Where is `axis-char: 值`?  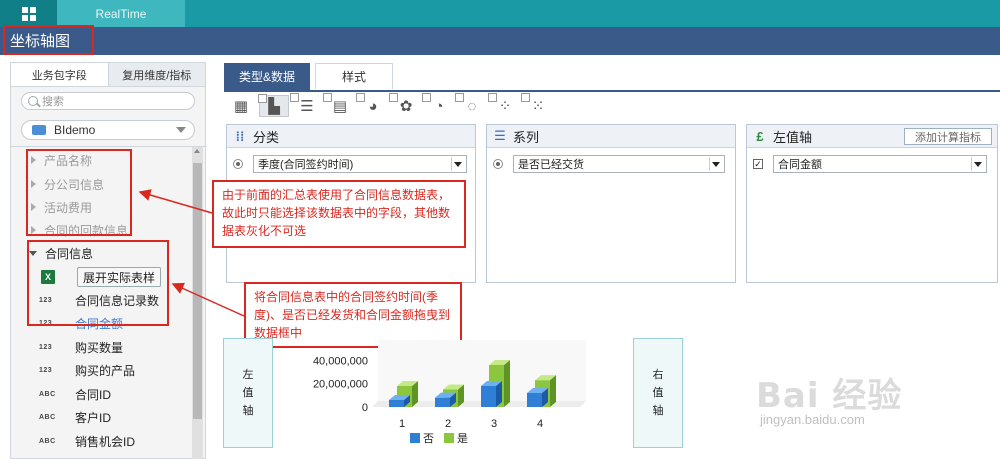 axis-char: 值 is located at coordinates (248, 393).